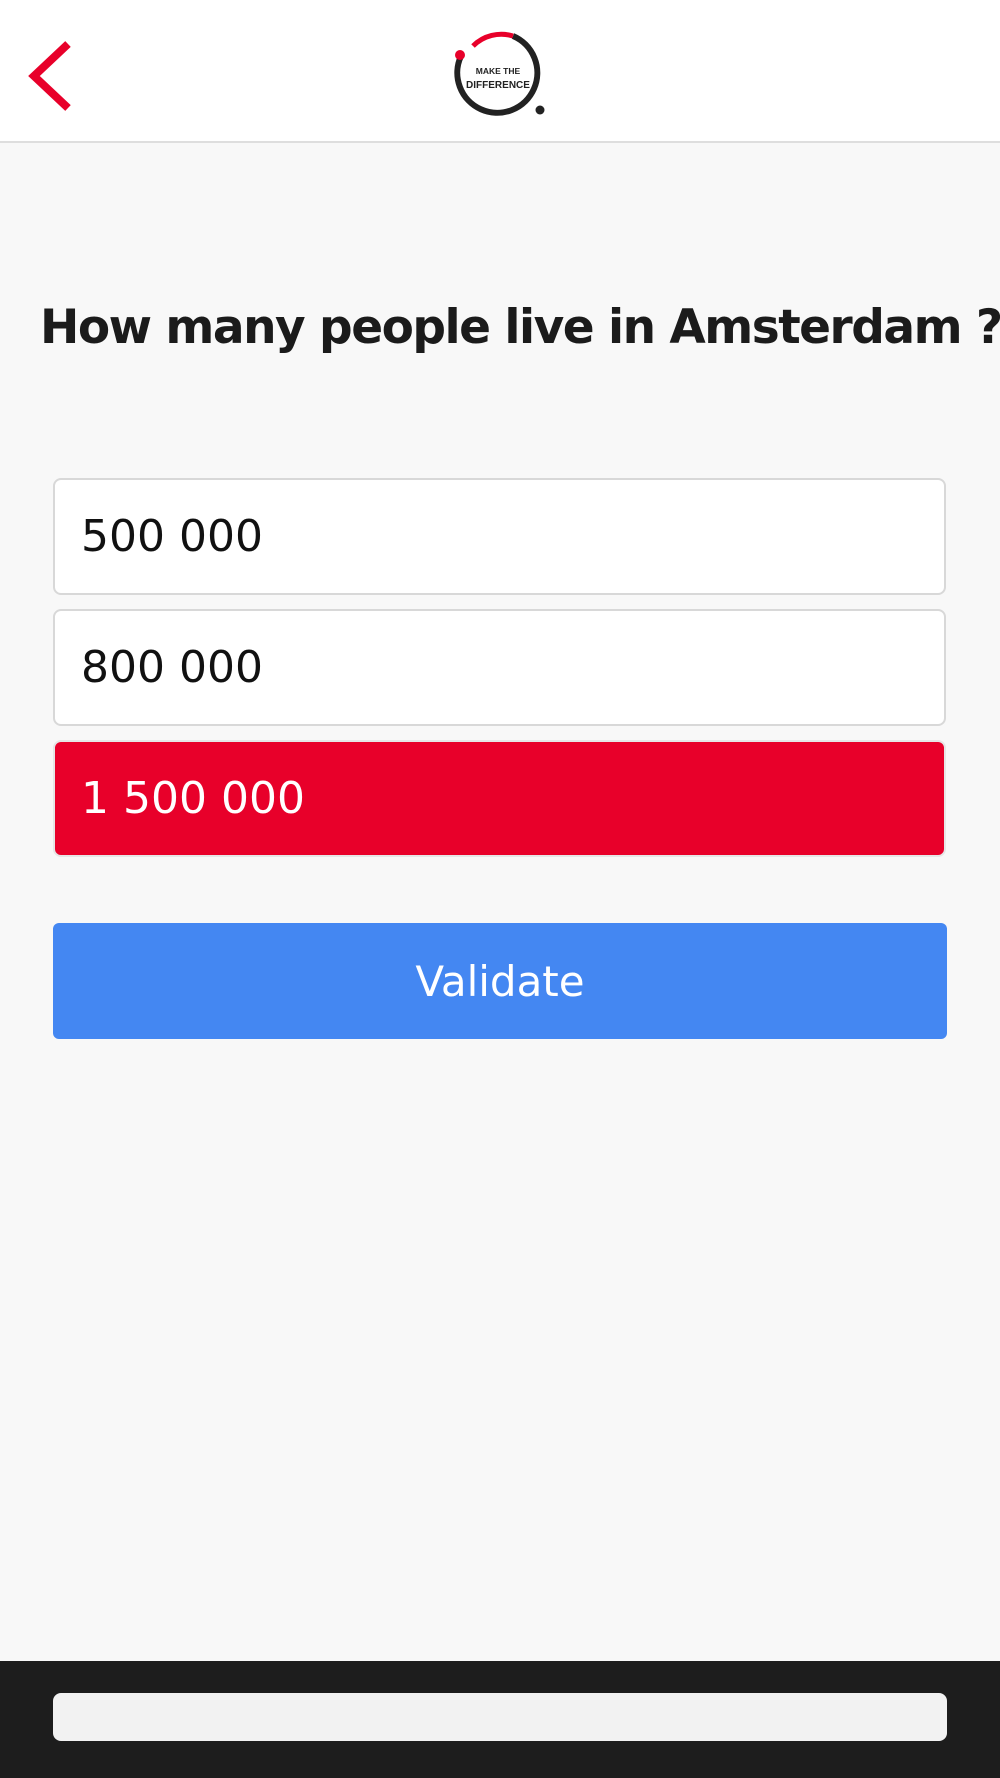 This screenshot has height=1778, width=1000. I want to click on svg-text: MAKE THE, so click(498, 71).